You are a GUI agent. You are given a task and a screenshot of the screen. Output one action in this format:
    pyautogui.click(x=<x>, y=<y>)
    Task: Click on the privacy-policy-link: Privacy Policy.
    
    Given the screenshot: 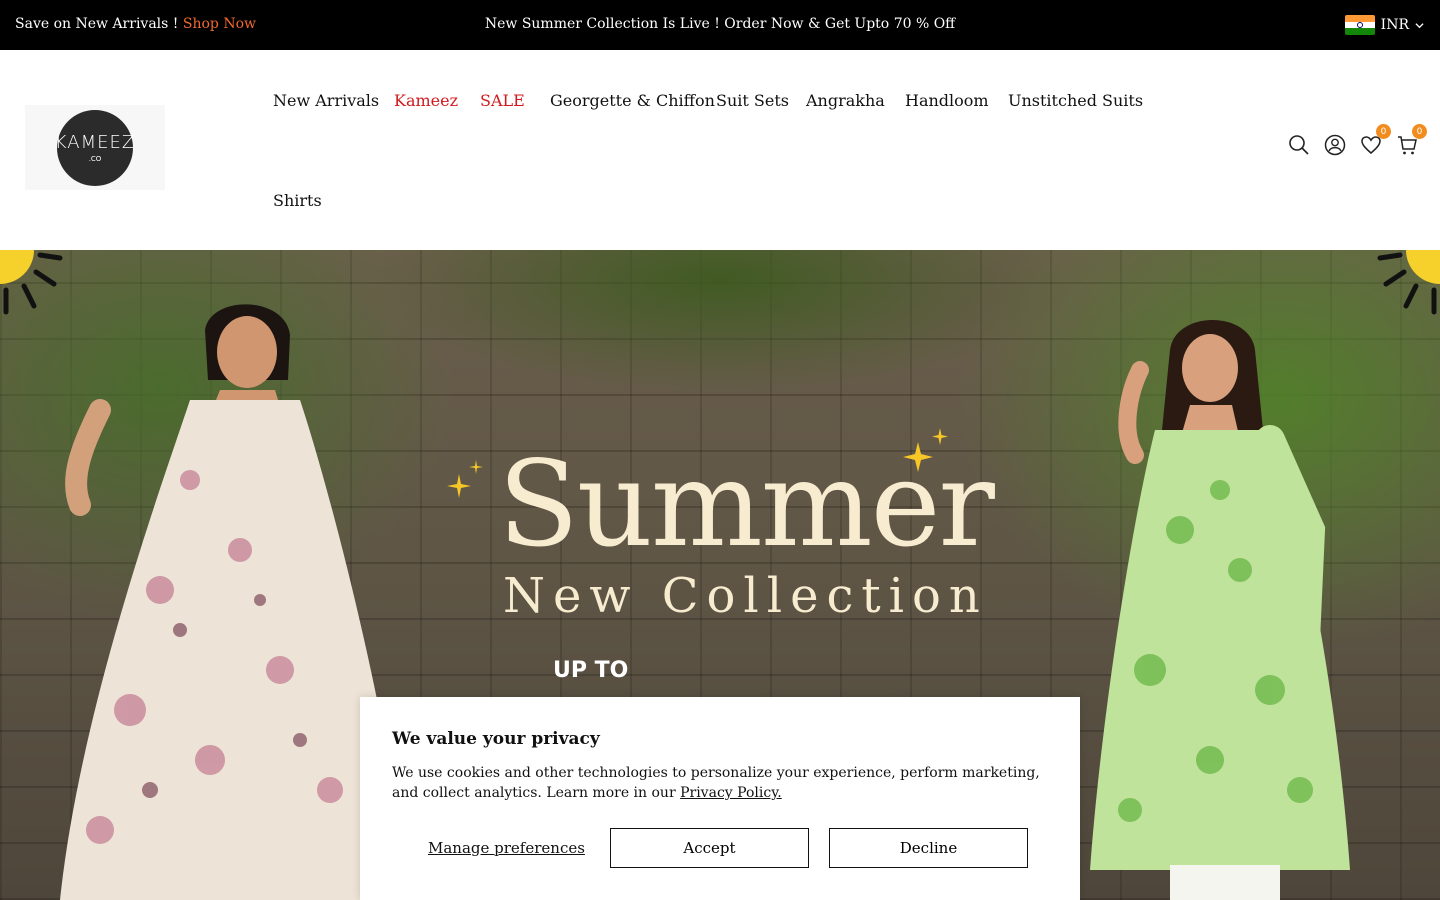 What is the action you would take?
    pyautogui.click(x=731, y=793)
    